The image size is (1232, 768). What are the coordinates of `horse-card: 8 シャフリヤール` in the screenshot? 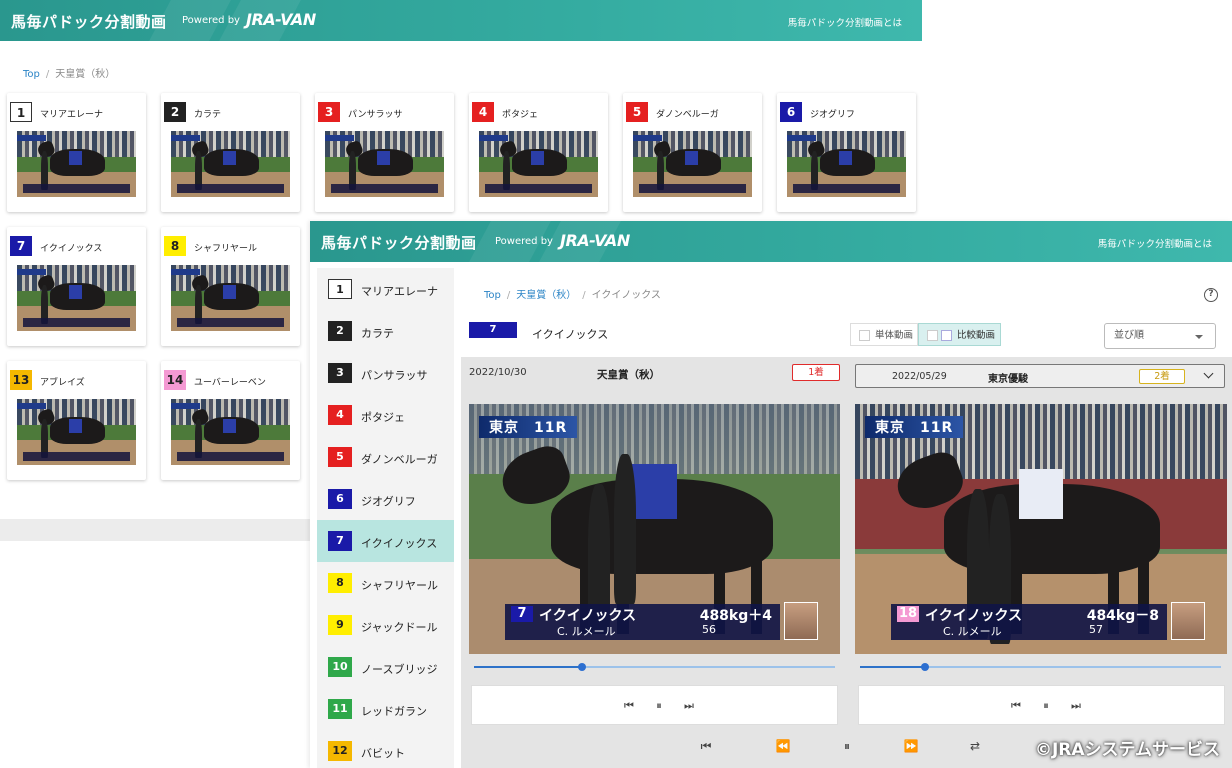 It's located at (230, 286).